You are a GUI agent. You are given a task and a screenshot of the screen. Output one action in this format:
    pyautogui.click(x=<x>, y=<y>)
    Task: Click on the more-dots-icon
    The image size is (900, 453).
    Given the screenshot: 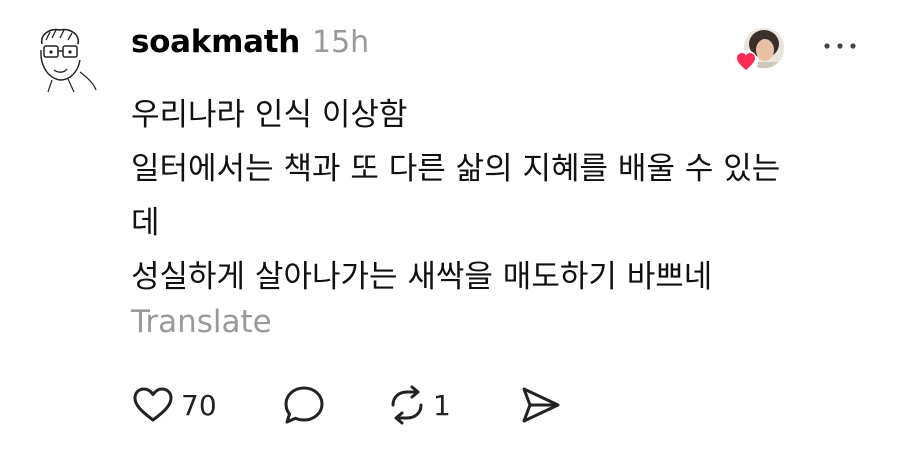 What is the action you would take?
    pyautogui.click(x=840, y=46)
    